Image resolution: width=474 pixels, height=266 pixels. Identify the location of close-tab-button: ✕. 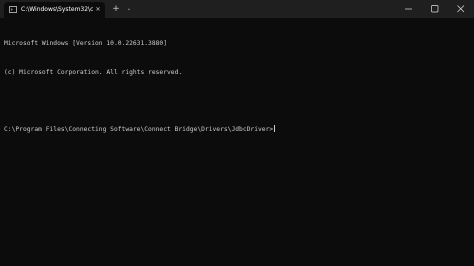
(98, 10).